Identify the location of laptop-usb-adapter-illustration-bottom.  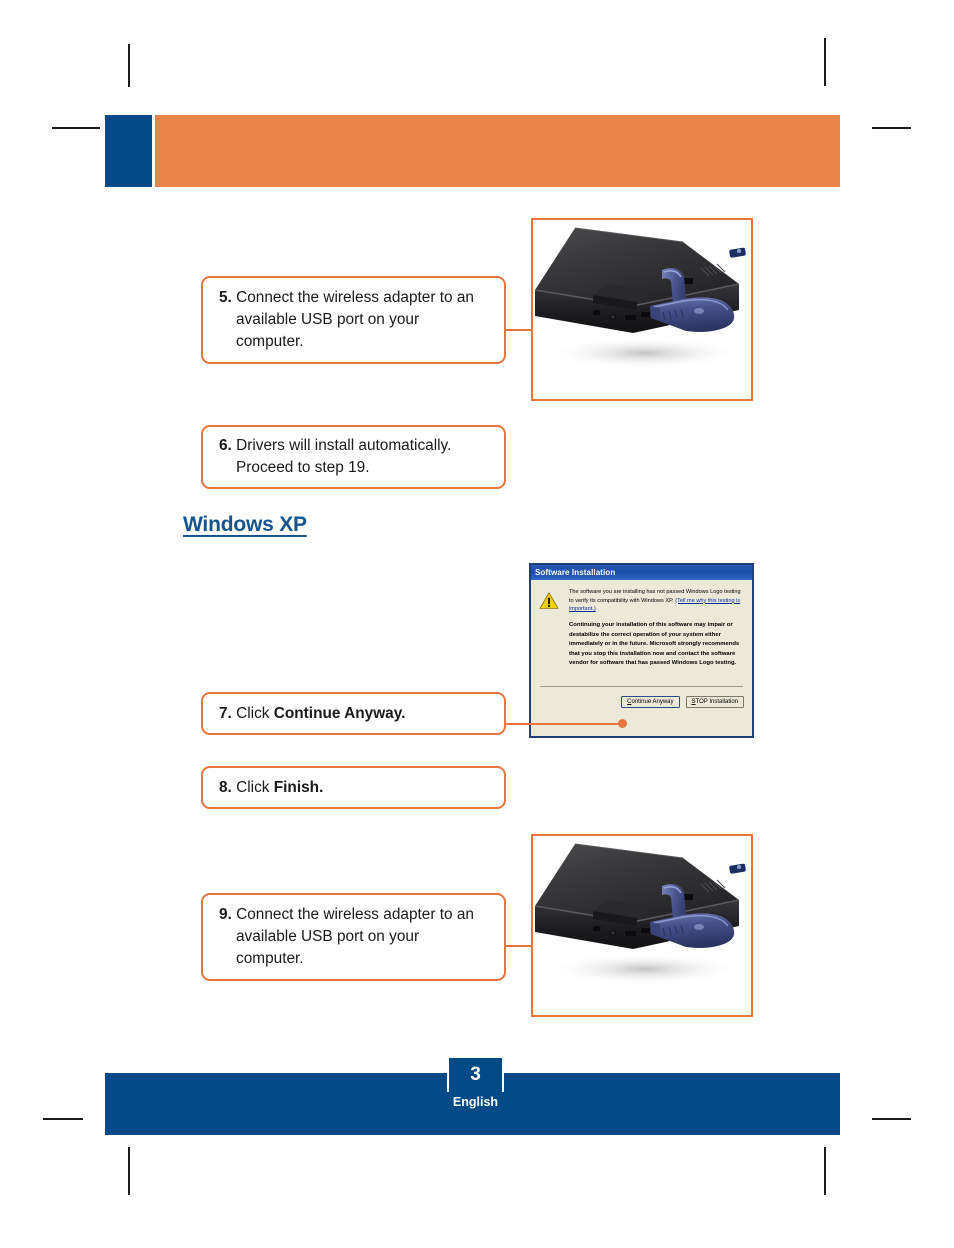
(642, 925).